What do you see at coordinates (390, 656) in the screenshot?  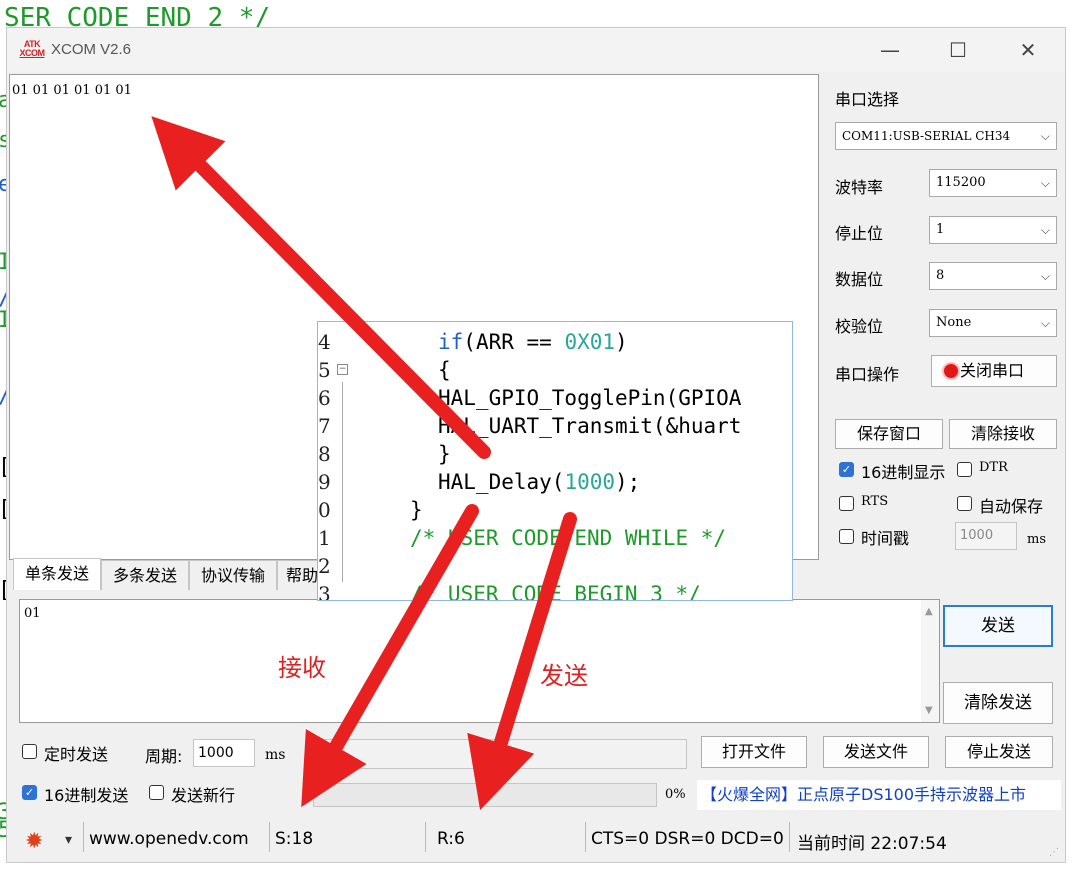 I see `arrow-to-sent-count` at bounding box center [390, 656].